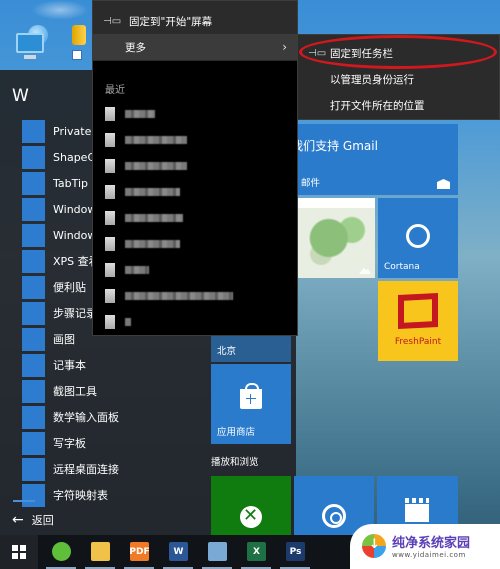  I want to click on tile-freshpaint: FreshPaint, so click(418, 321).